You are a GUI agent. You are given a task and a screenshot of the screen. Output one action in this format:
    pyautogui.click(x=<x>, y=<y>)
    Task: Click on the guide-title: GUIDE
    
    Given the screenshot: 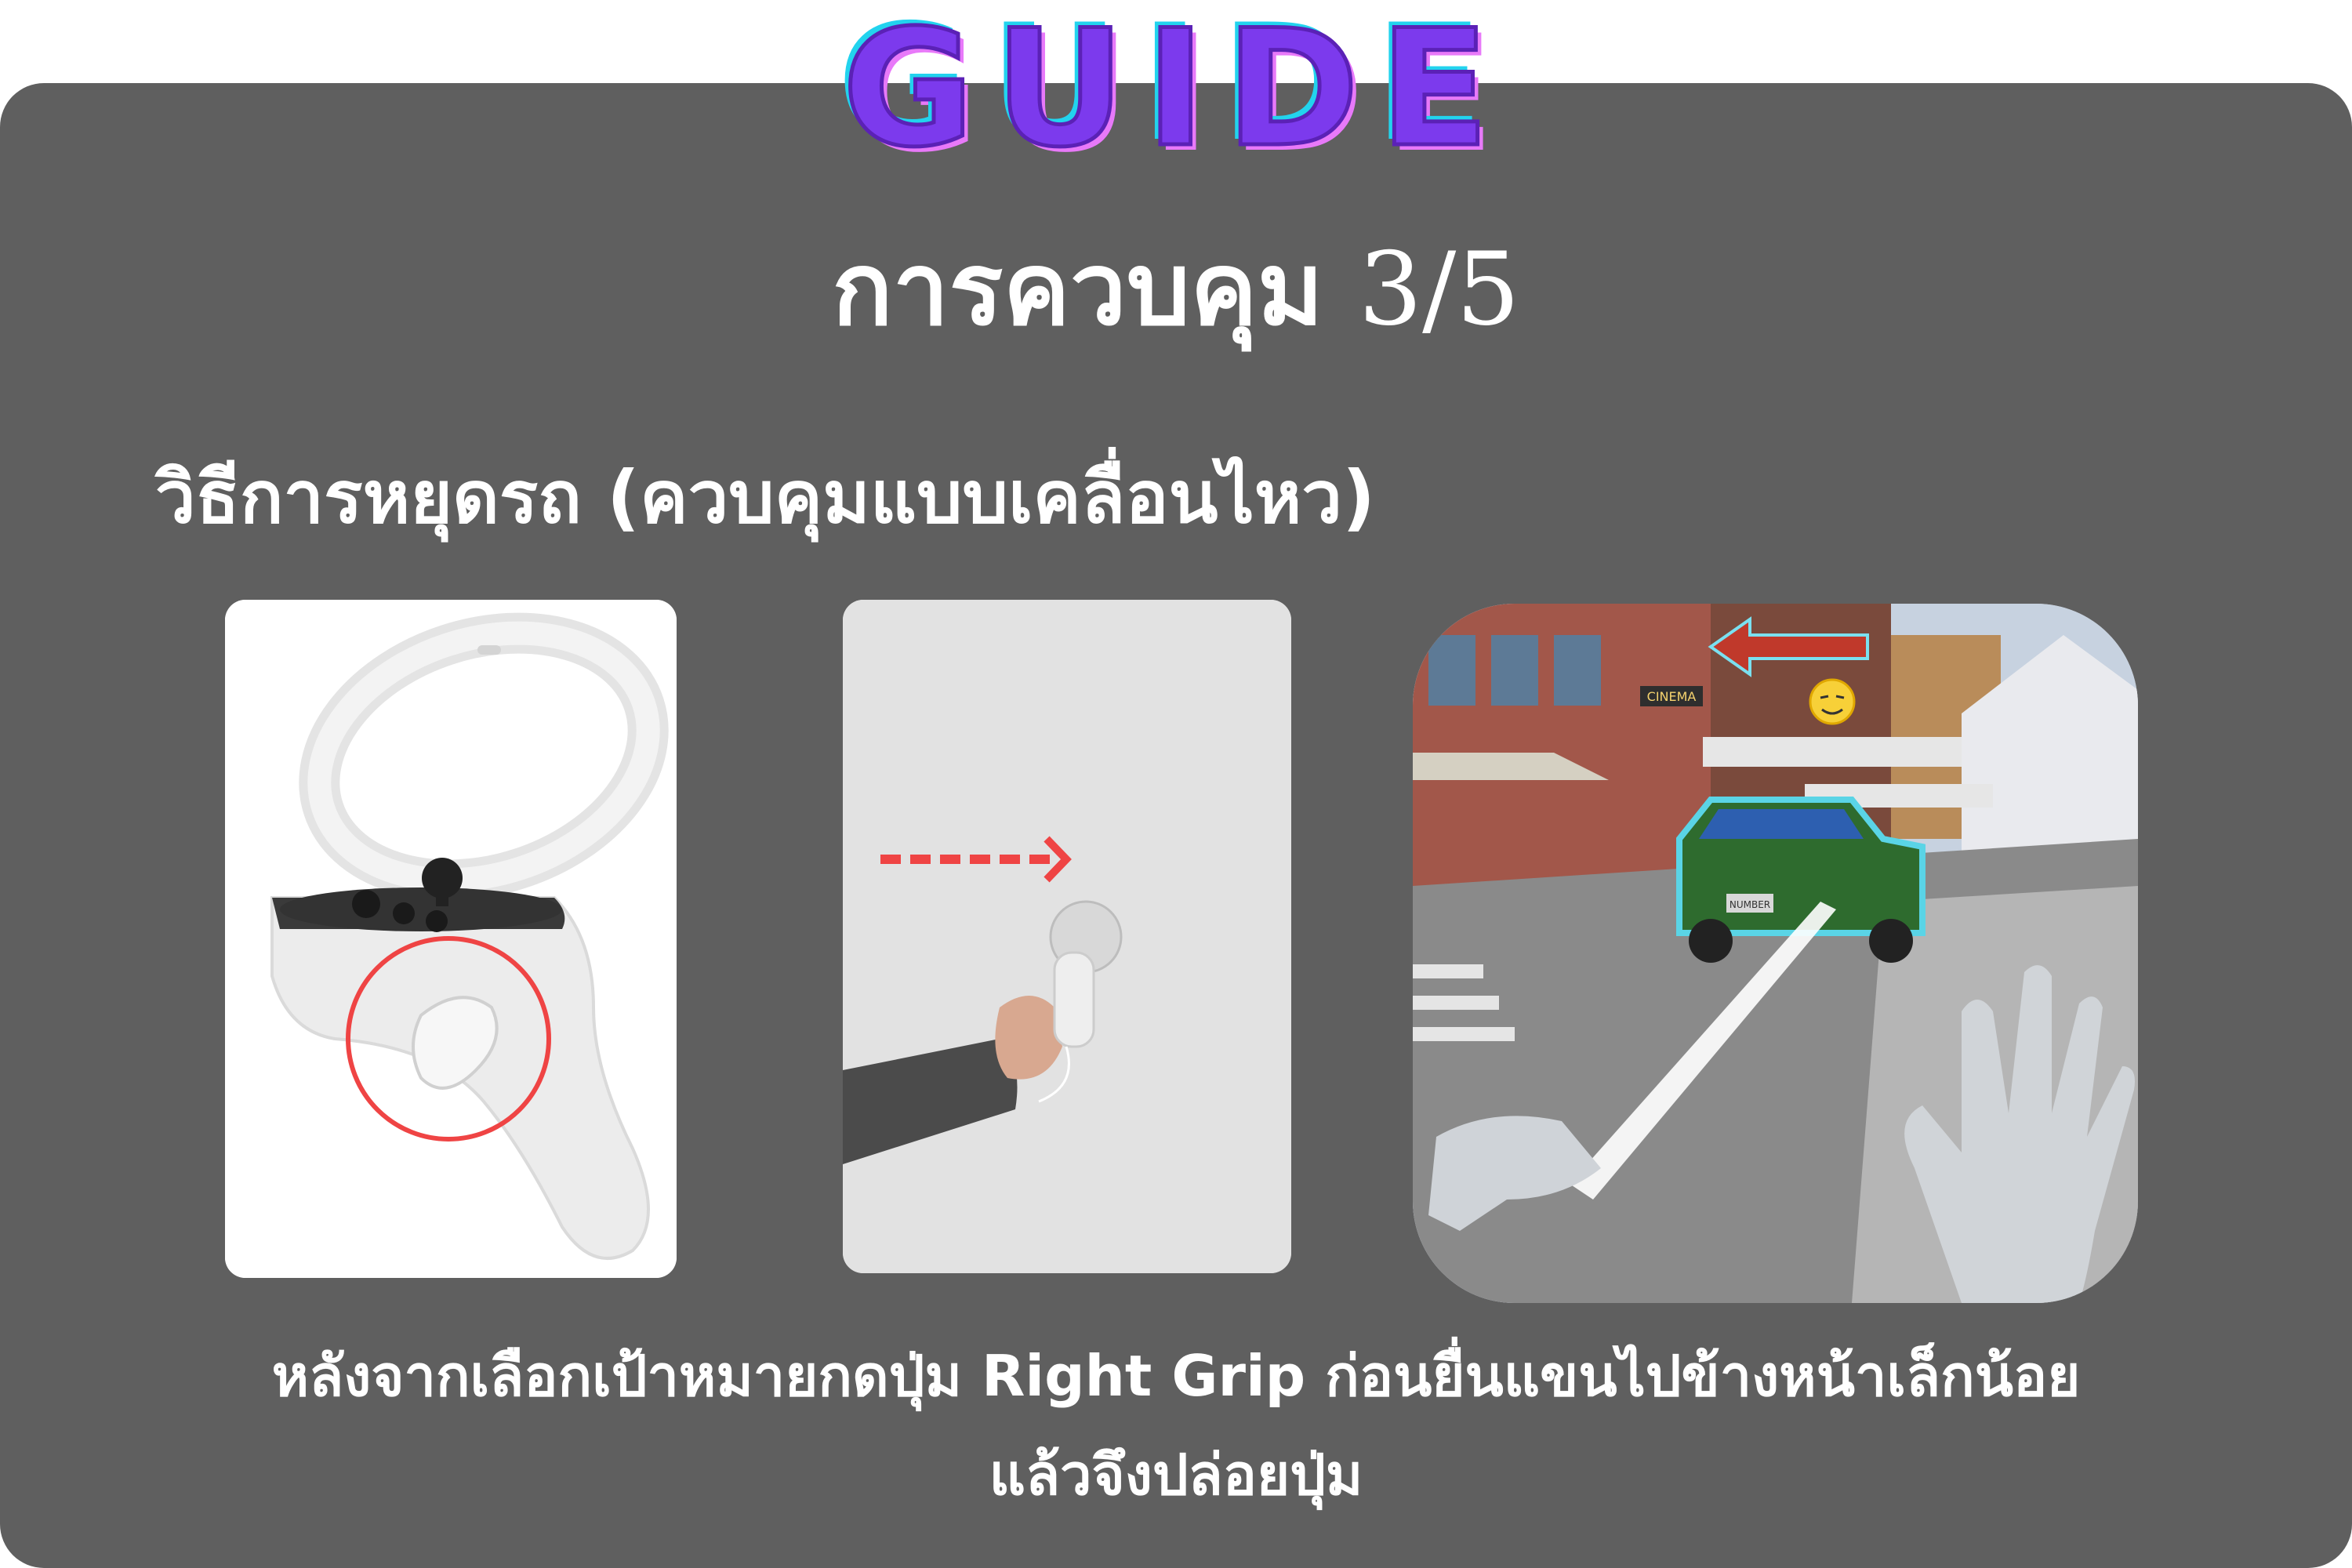 What is the action you would take?
    pyautogui.click(x=1175, y=92)
    